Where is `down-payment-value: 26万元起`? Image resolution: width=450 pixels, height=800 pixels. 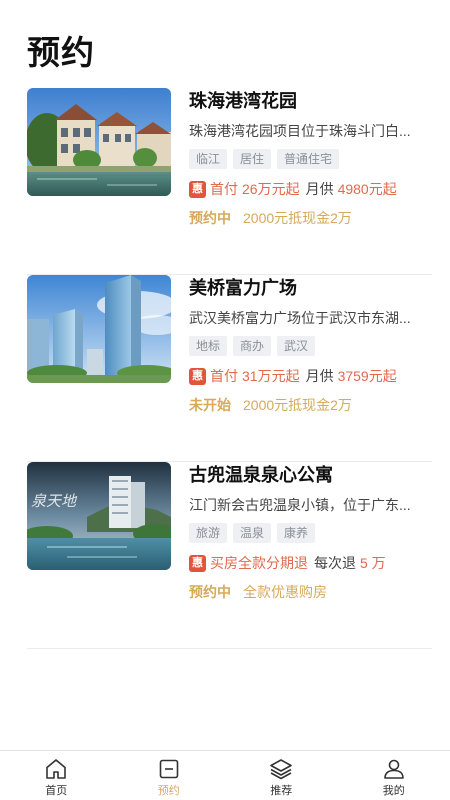
down-payment-value: 26万元起 is located at coordinates (271, 189).